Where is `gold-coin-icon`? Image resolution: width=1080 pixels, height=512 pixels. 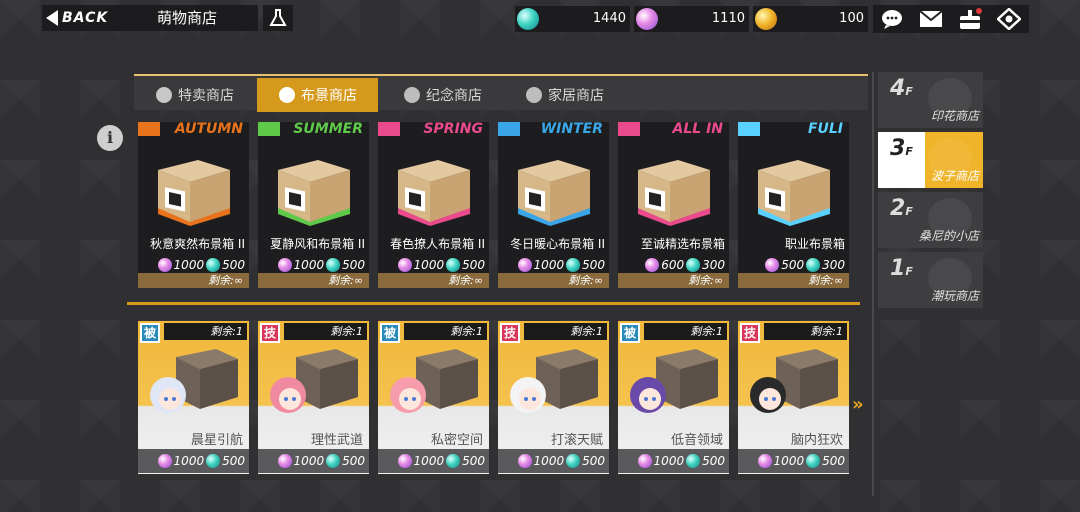
gold-coin-icon is located at coordinates (766, 19).